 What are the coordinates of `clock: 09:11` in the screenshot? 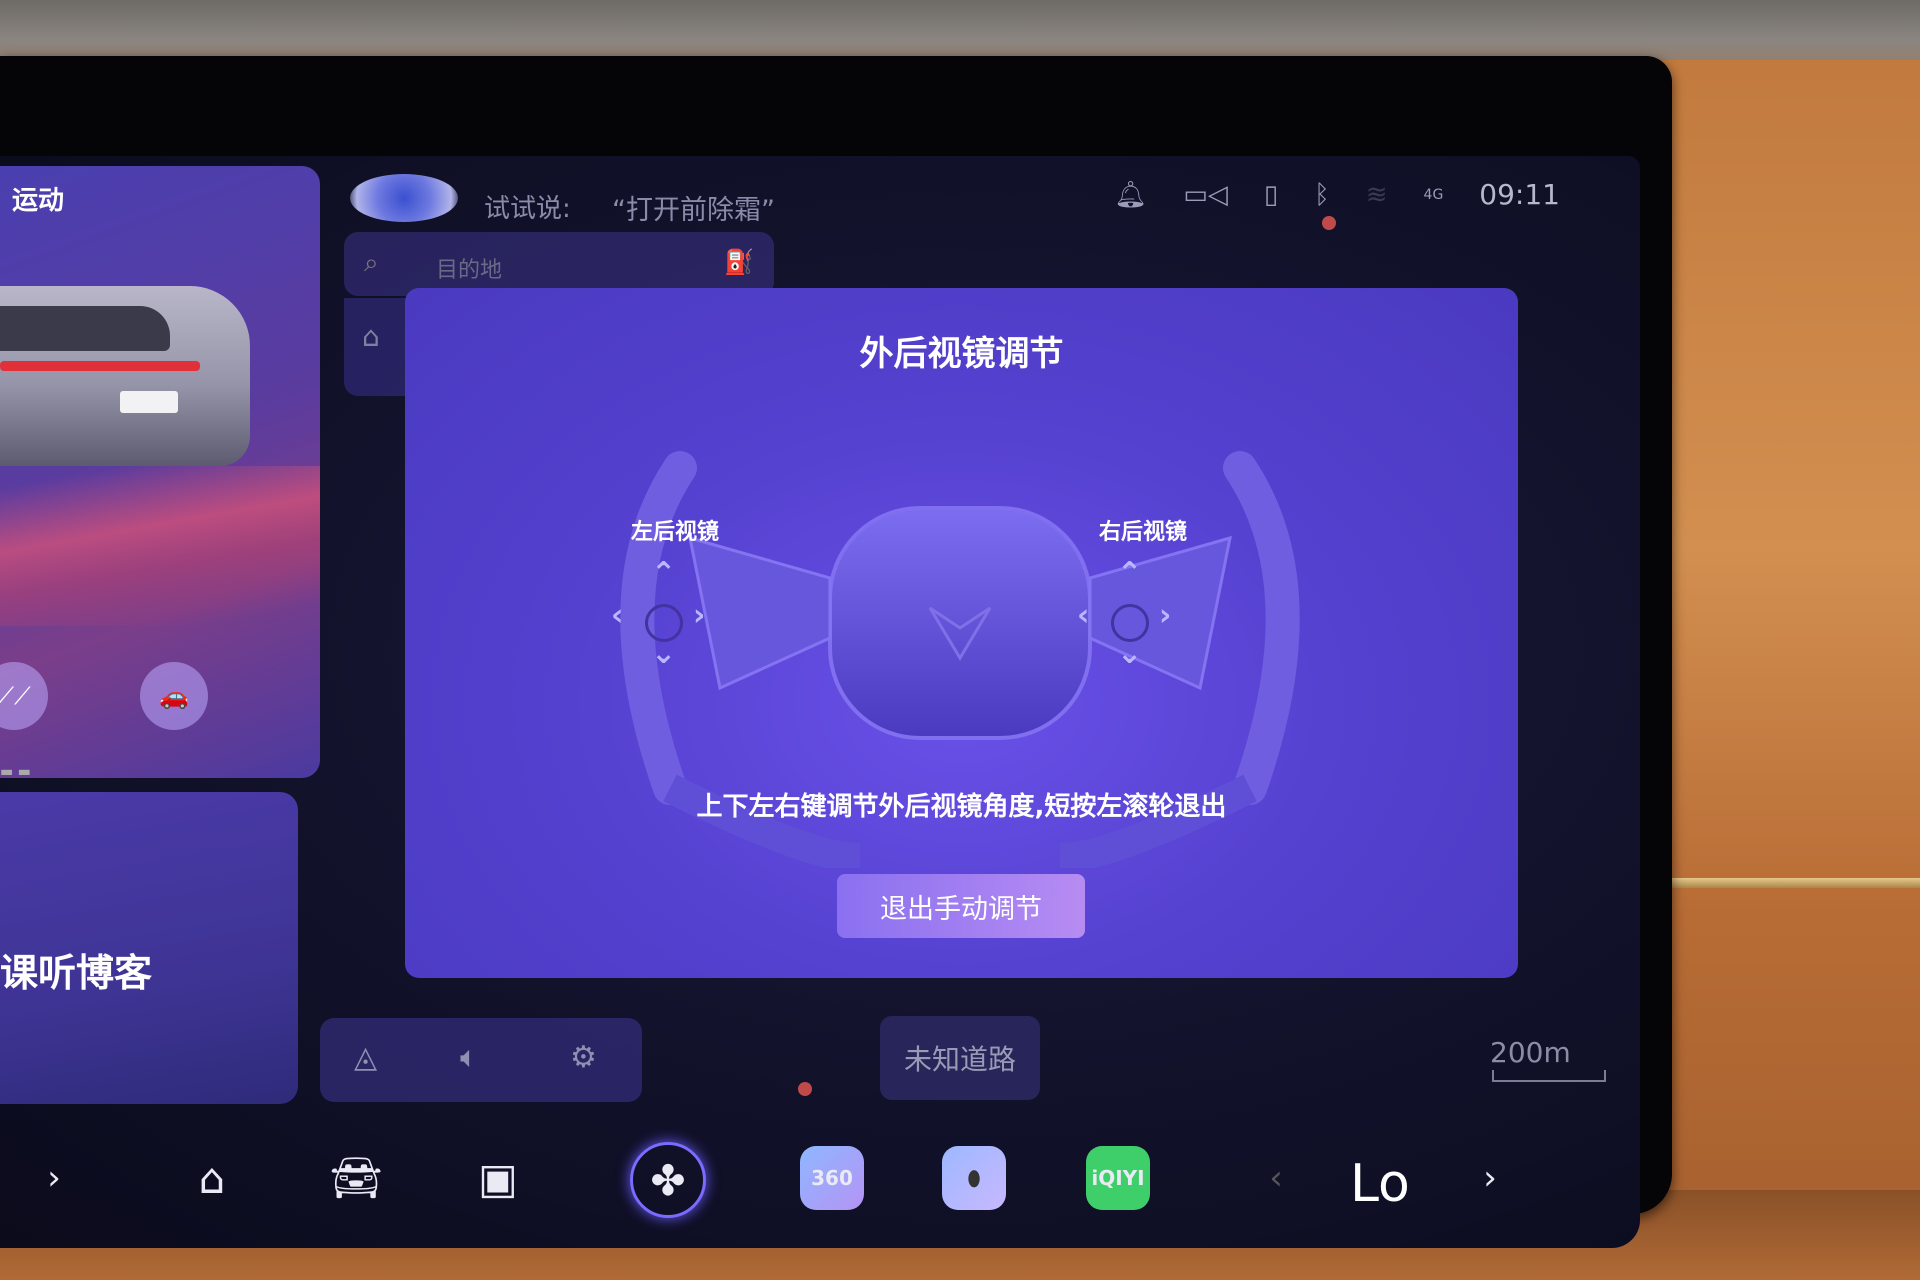 It's located at (1519, 194).